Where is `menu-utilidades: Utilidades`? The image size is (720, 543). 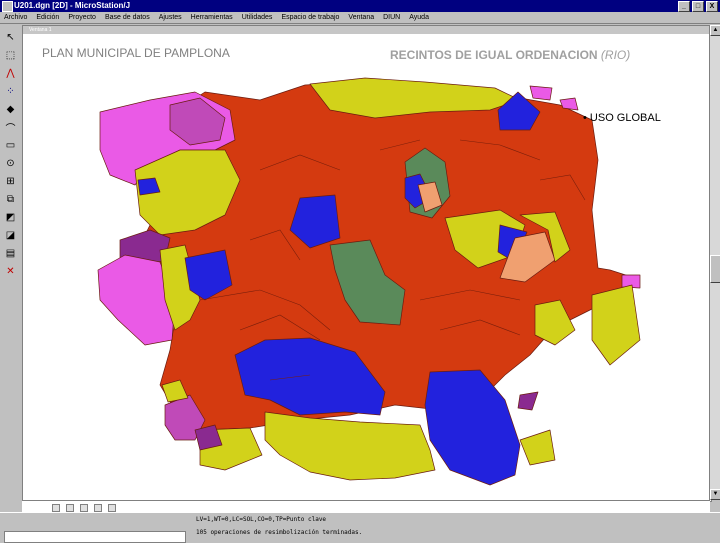 menu-utilidades: Utilidades is located at coordinates (257, 17).